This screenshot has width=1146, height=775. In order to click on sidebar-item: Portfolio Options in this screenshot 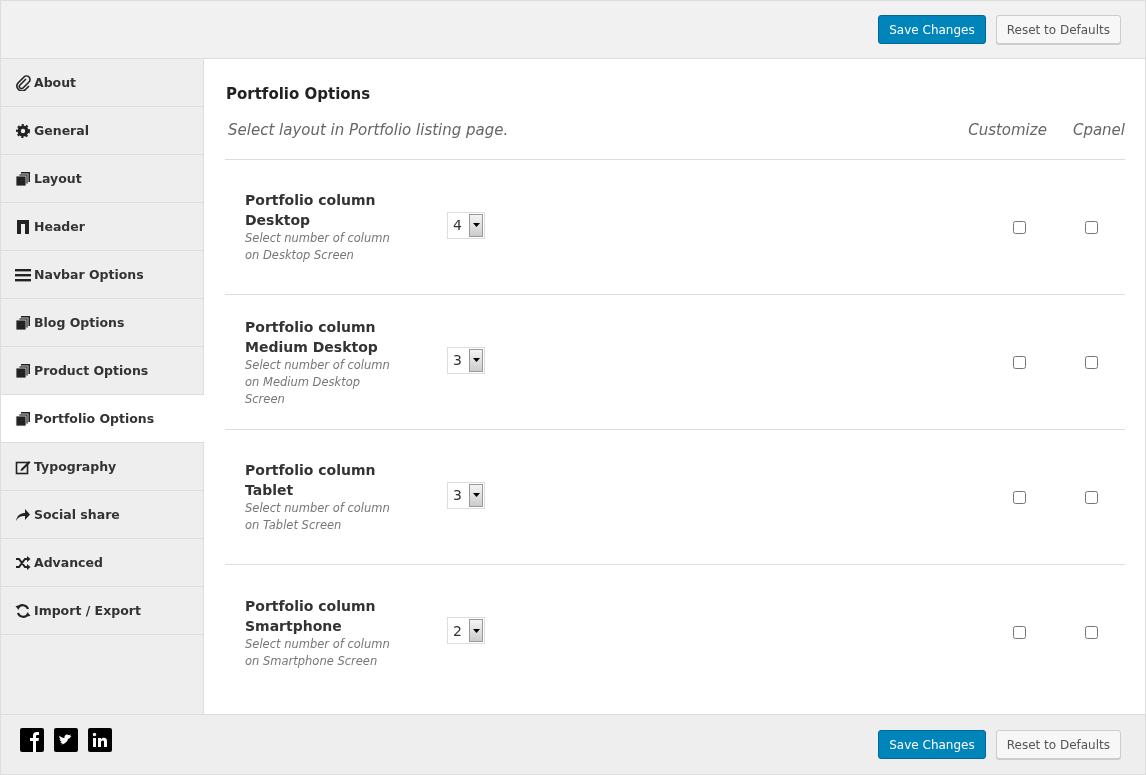, I will do `click(102, 419)`.